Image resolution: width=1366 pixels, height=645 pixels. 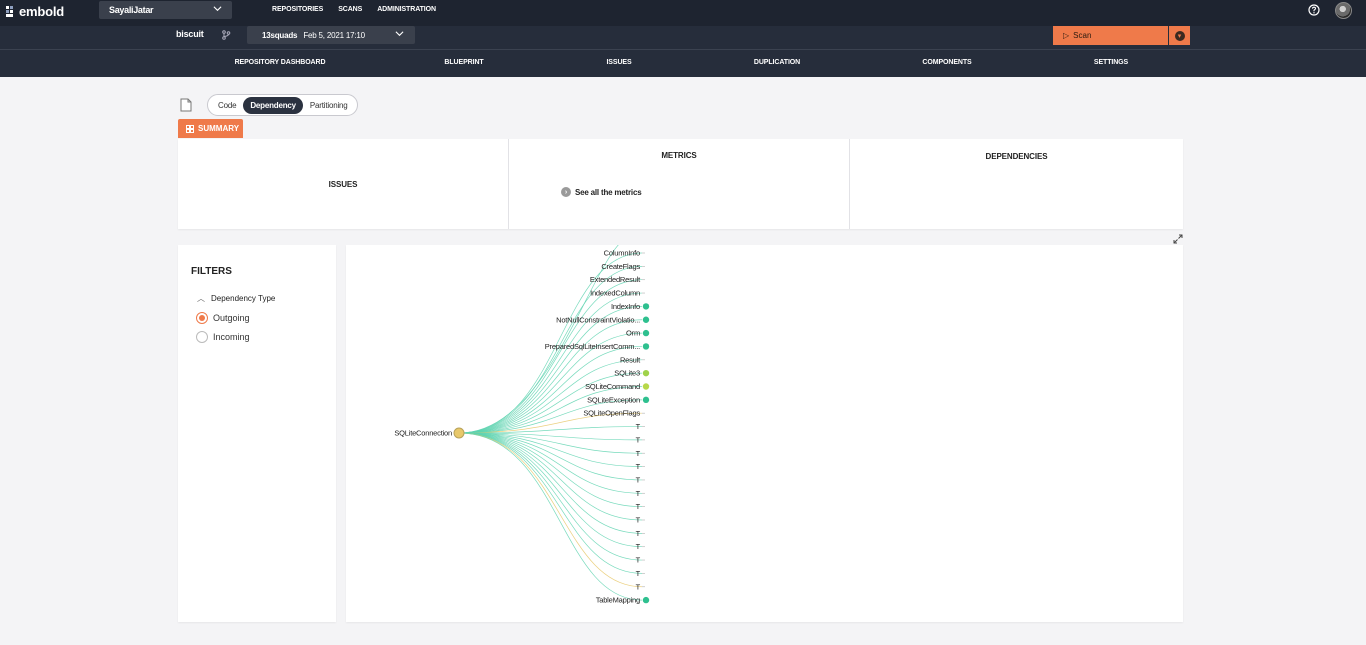 What do you see at coordinates (334, 35) in the screenshot?
I see `snapshot-date: Feb 5, 2021 17:10` at bounding box center [334, 35].